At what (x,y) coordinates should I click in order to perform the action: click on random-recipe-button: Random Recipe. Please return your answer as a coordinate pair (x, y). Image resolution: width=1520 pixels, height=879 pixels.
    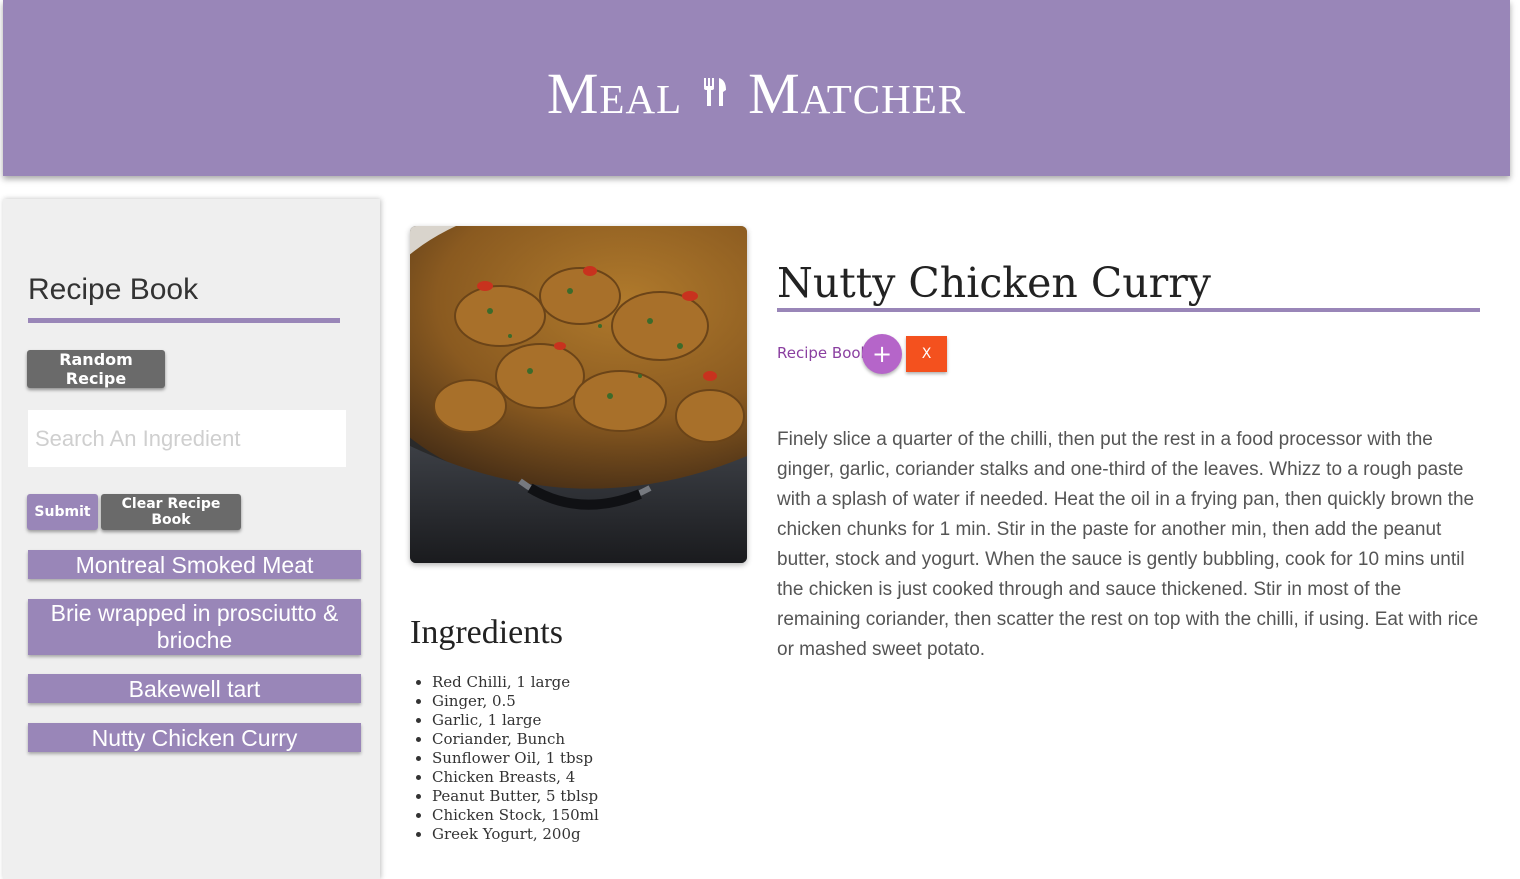
    Looking at the image, I should click on (96, 369).